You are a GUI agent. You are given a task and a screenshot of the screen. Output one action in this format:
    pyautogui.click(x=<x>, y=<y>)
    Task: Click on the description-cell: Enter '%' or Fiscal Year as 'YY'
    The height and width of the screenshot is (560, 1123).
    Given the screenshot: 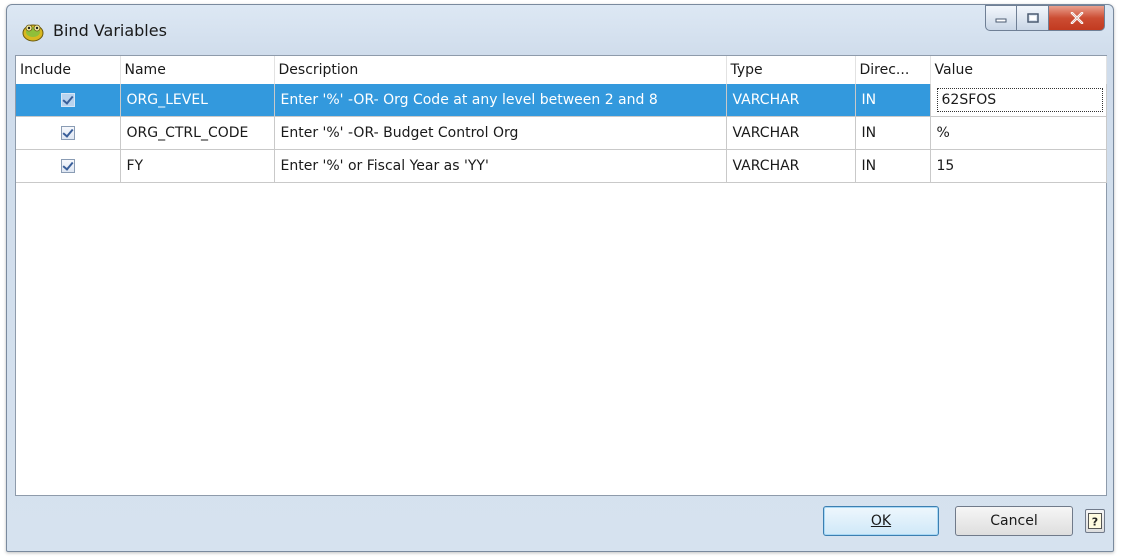 What is the action you would take?
    pyautogui.click(x=500, y=166)
    